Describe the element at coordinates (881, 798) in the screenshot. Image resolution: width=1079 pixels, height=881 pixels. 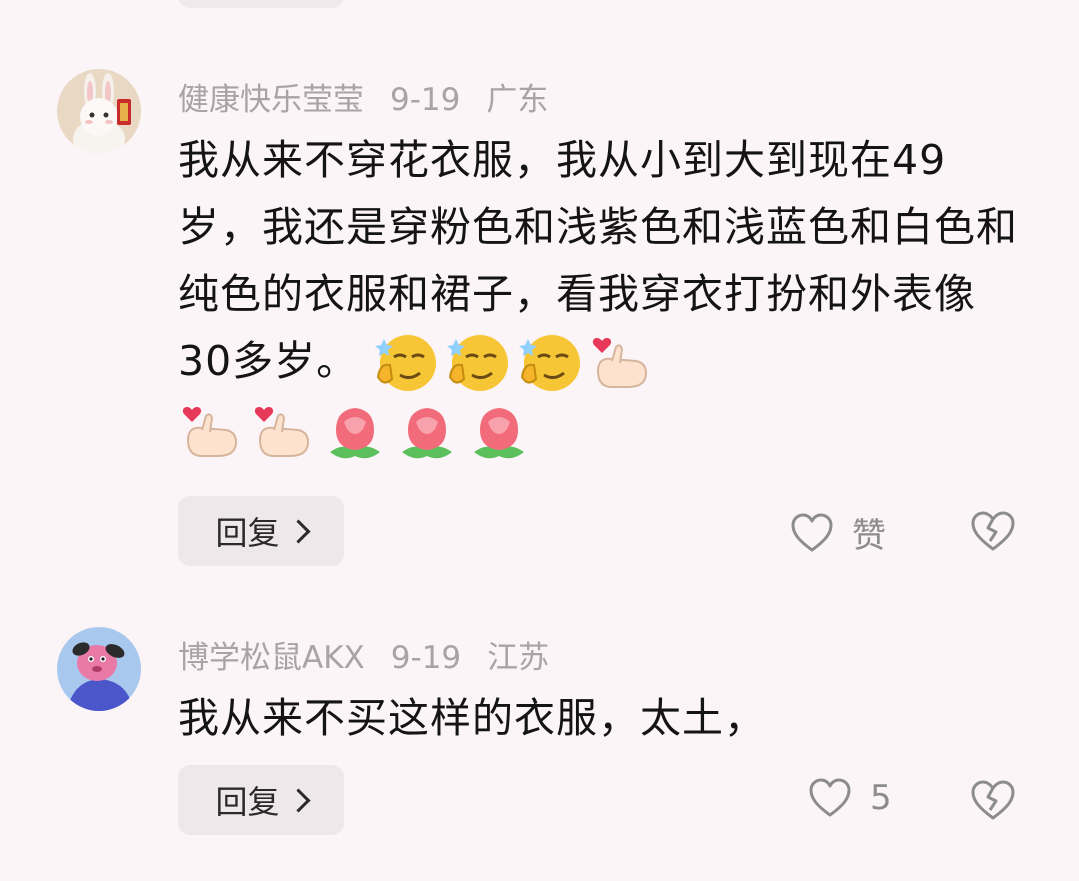
I see `like-count: 5` at that location.